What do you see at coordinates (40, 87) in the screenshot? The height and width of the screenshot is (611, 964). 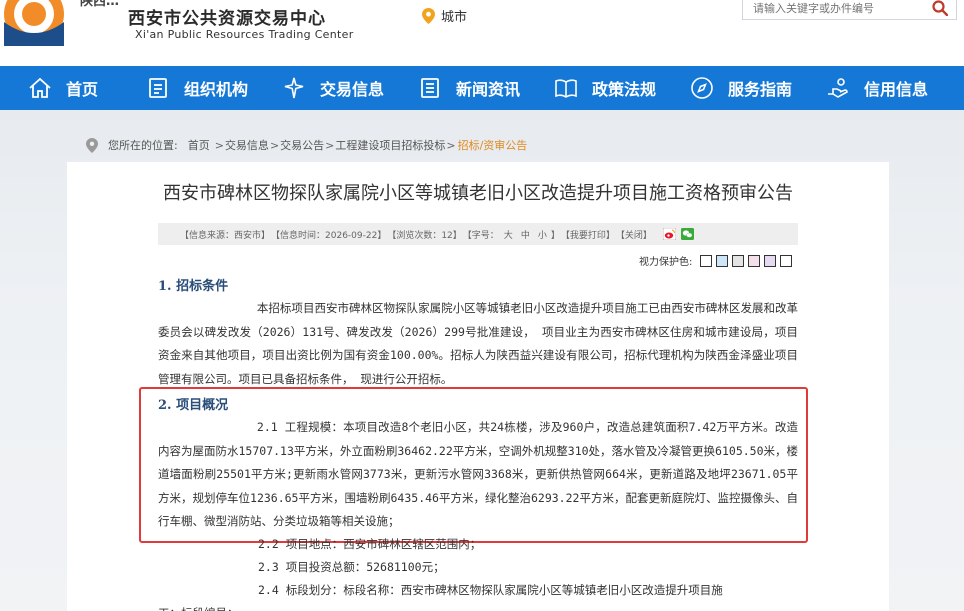 I see `home-icon` at bounding box center [40, 87].